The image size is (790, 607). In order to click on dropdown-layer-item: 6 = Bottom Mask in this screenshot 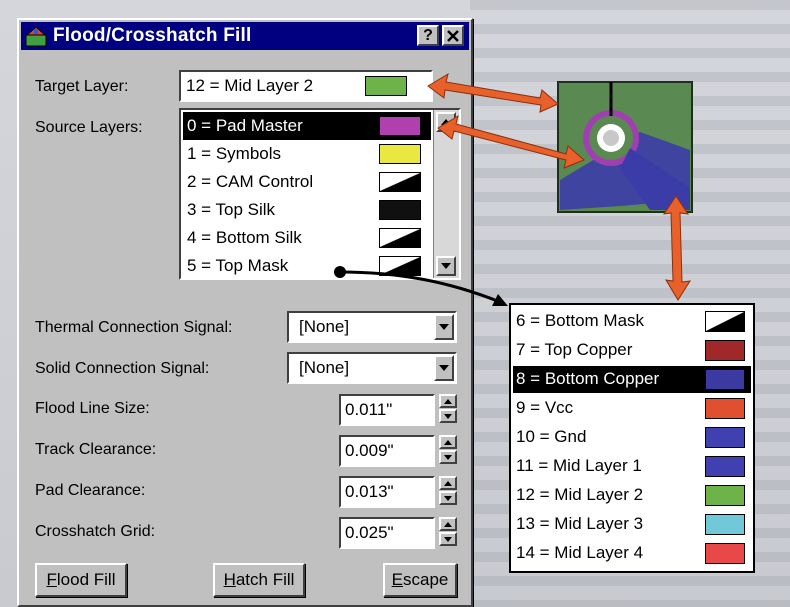, I will do `click(632, 321)`.